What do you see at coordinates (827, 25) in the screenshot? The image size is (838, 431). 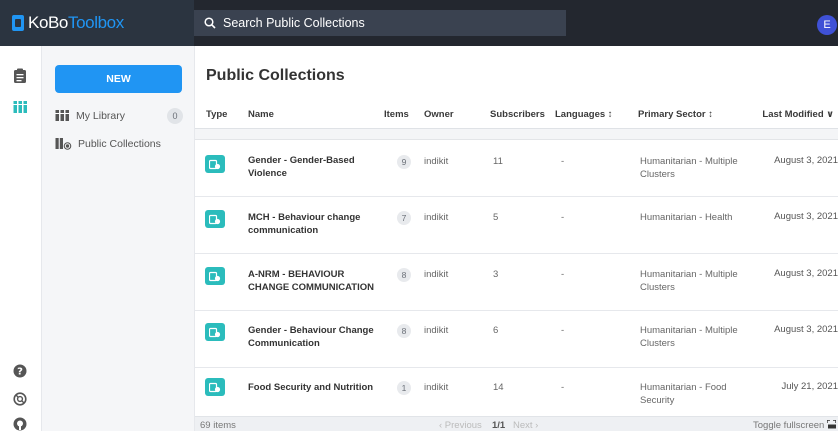 I see `user-avatar: E` at bounding box center [827, 25].